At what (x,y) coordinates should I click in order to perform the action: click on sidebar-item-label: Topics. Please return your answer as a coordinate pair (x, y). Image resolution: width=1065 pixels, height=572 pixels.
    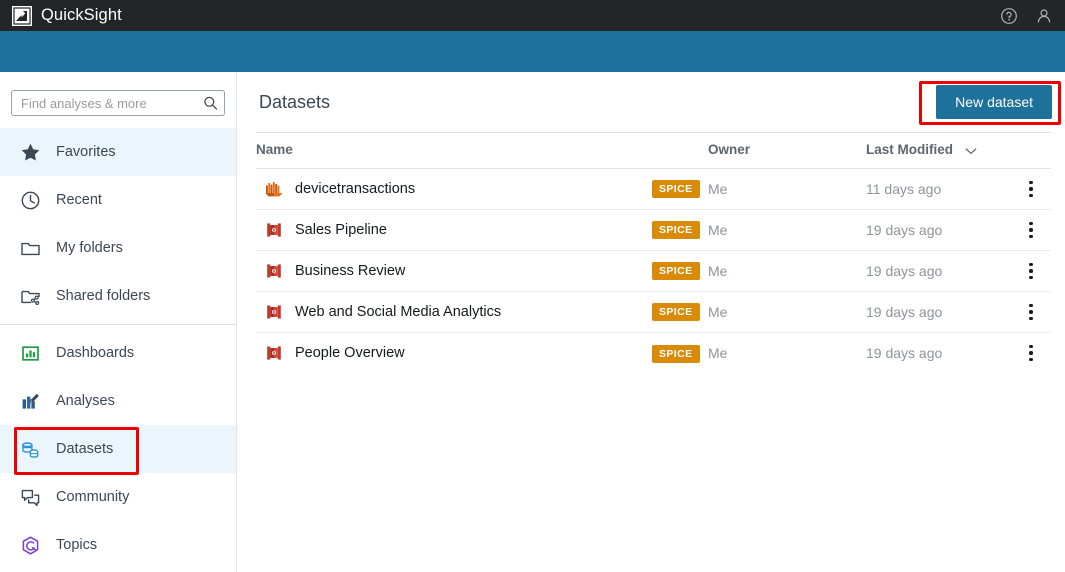
    Looking at the image, I should click on (77, 545).